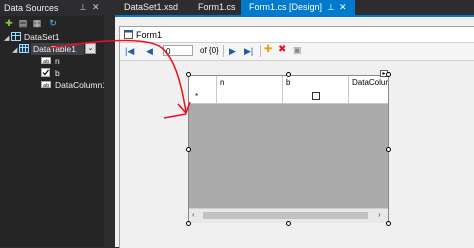 This screenshot has height=248, width=474. I want to click on data-sources-titlebar: Data Sources ⊥ ✕, so click(52, 8).